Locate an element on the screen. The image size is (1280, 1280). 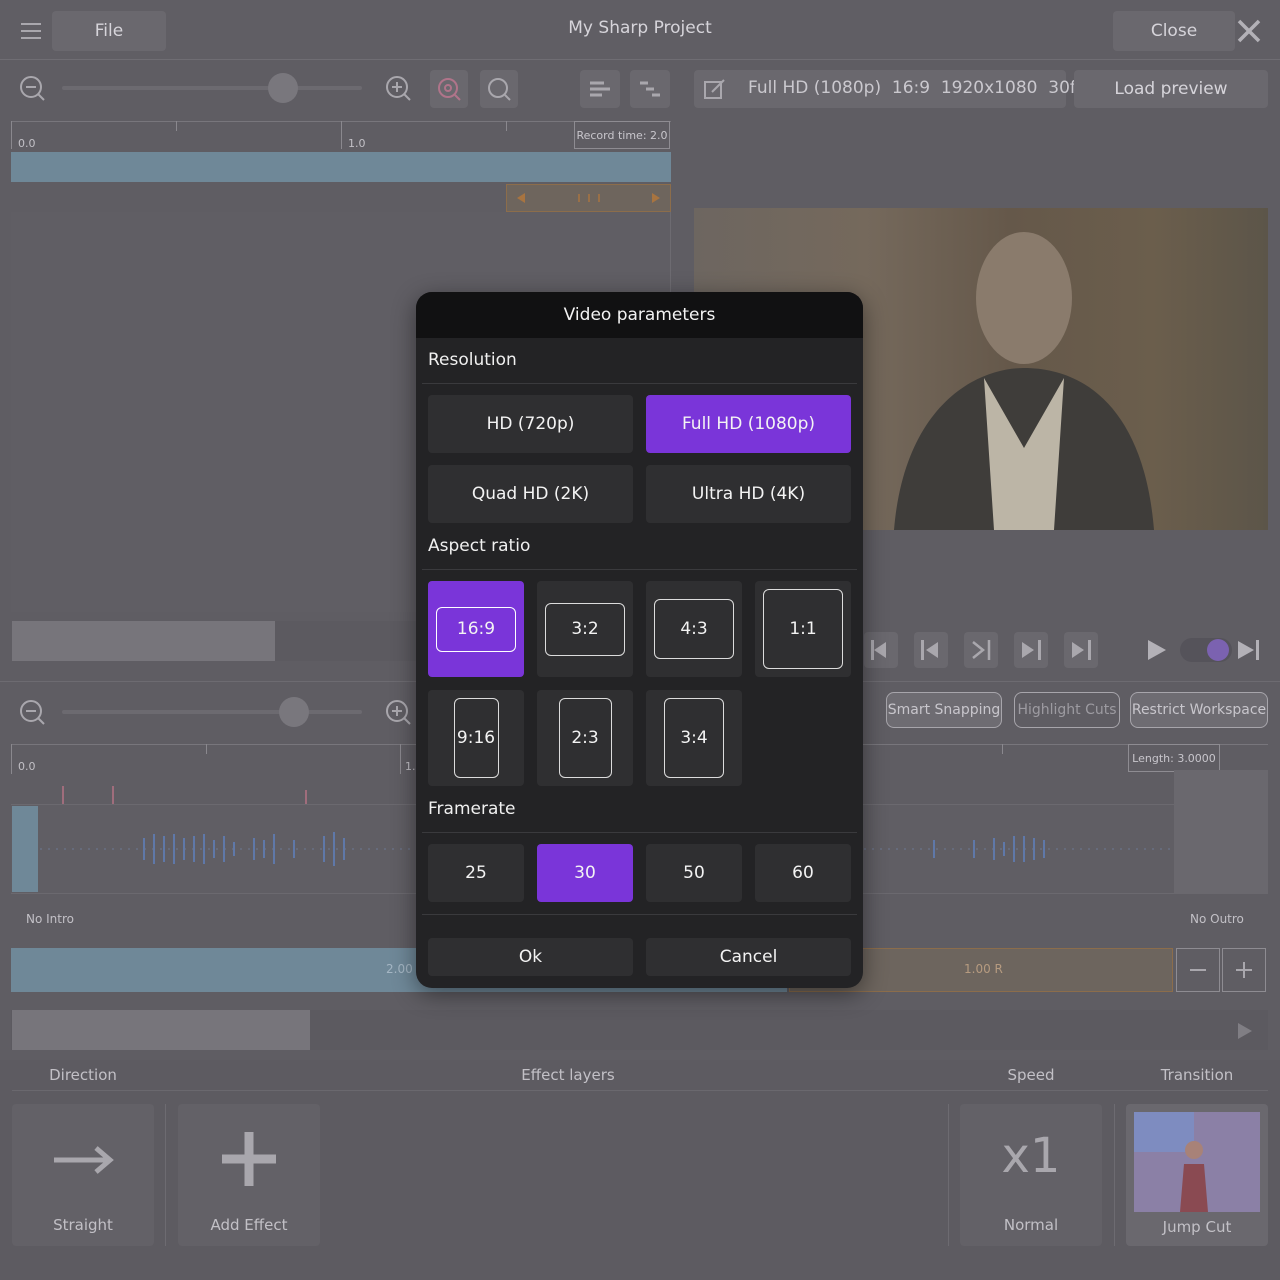
format-info: Full HD (1080p) 16:9 1920x1080 30fps is located at coordinates (922, 88).